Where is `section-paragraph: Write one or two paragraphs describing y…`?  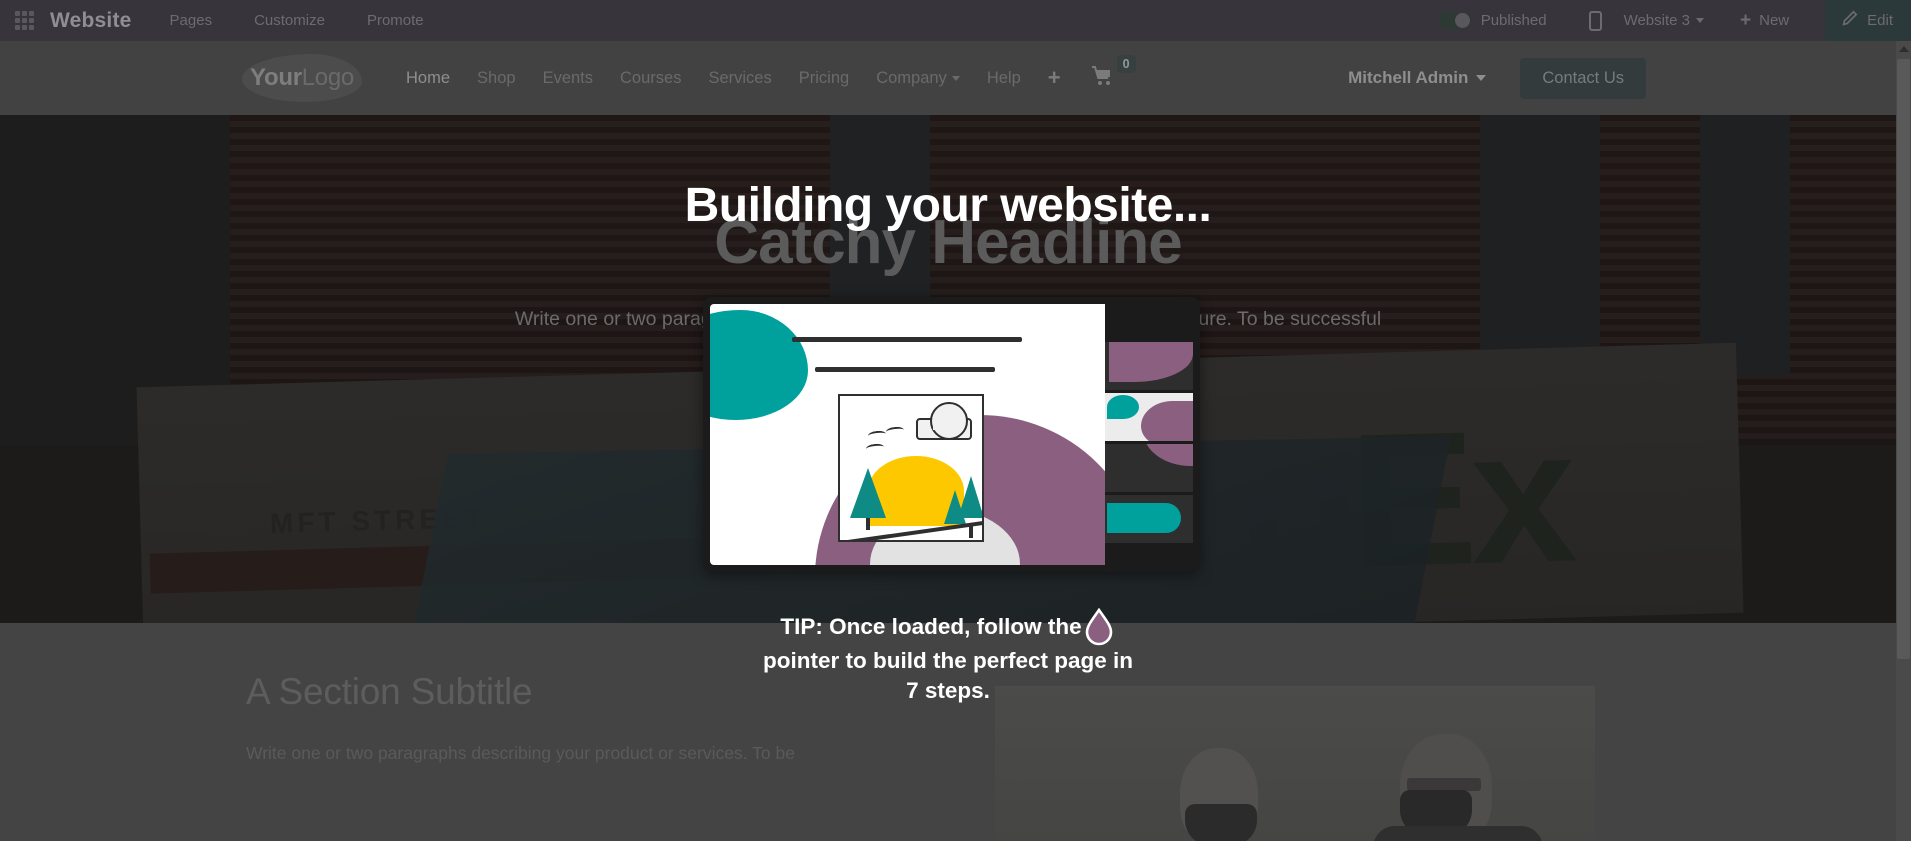
section-paragraph: Write one or two paragraphs describing y… is located at coordinates (520, 753).